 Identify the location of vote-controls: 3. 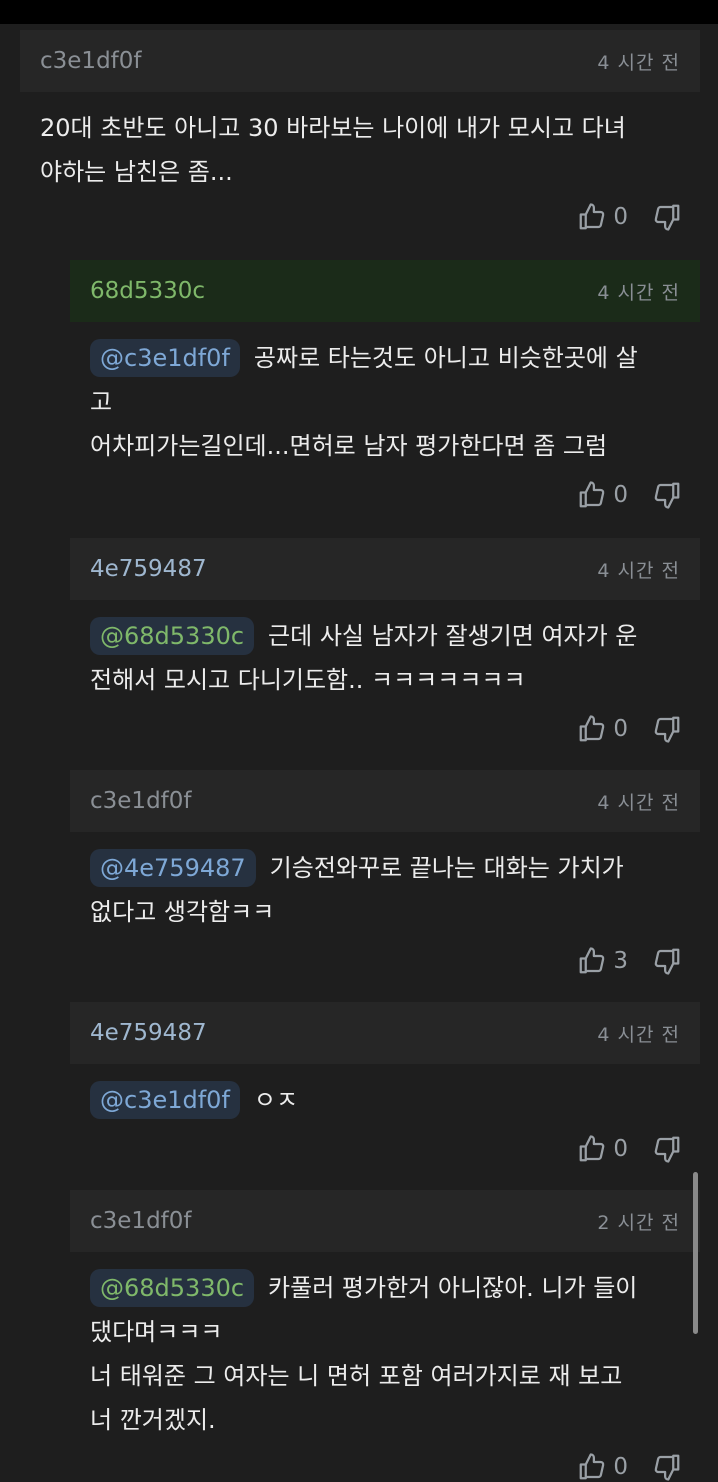
(629, 961).